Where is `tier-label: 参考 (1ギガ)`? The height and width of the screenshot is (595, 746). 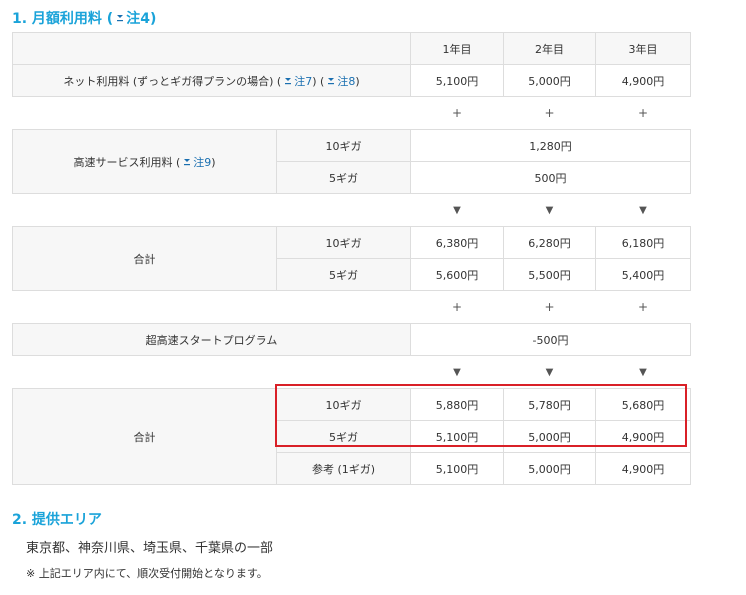 tier-label: 参考 (1ギガ) is located at coordinates (343, 468).